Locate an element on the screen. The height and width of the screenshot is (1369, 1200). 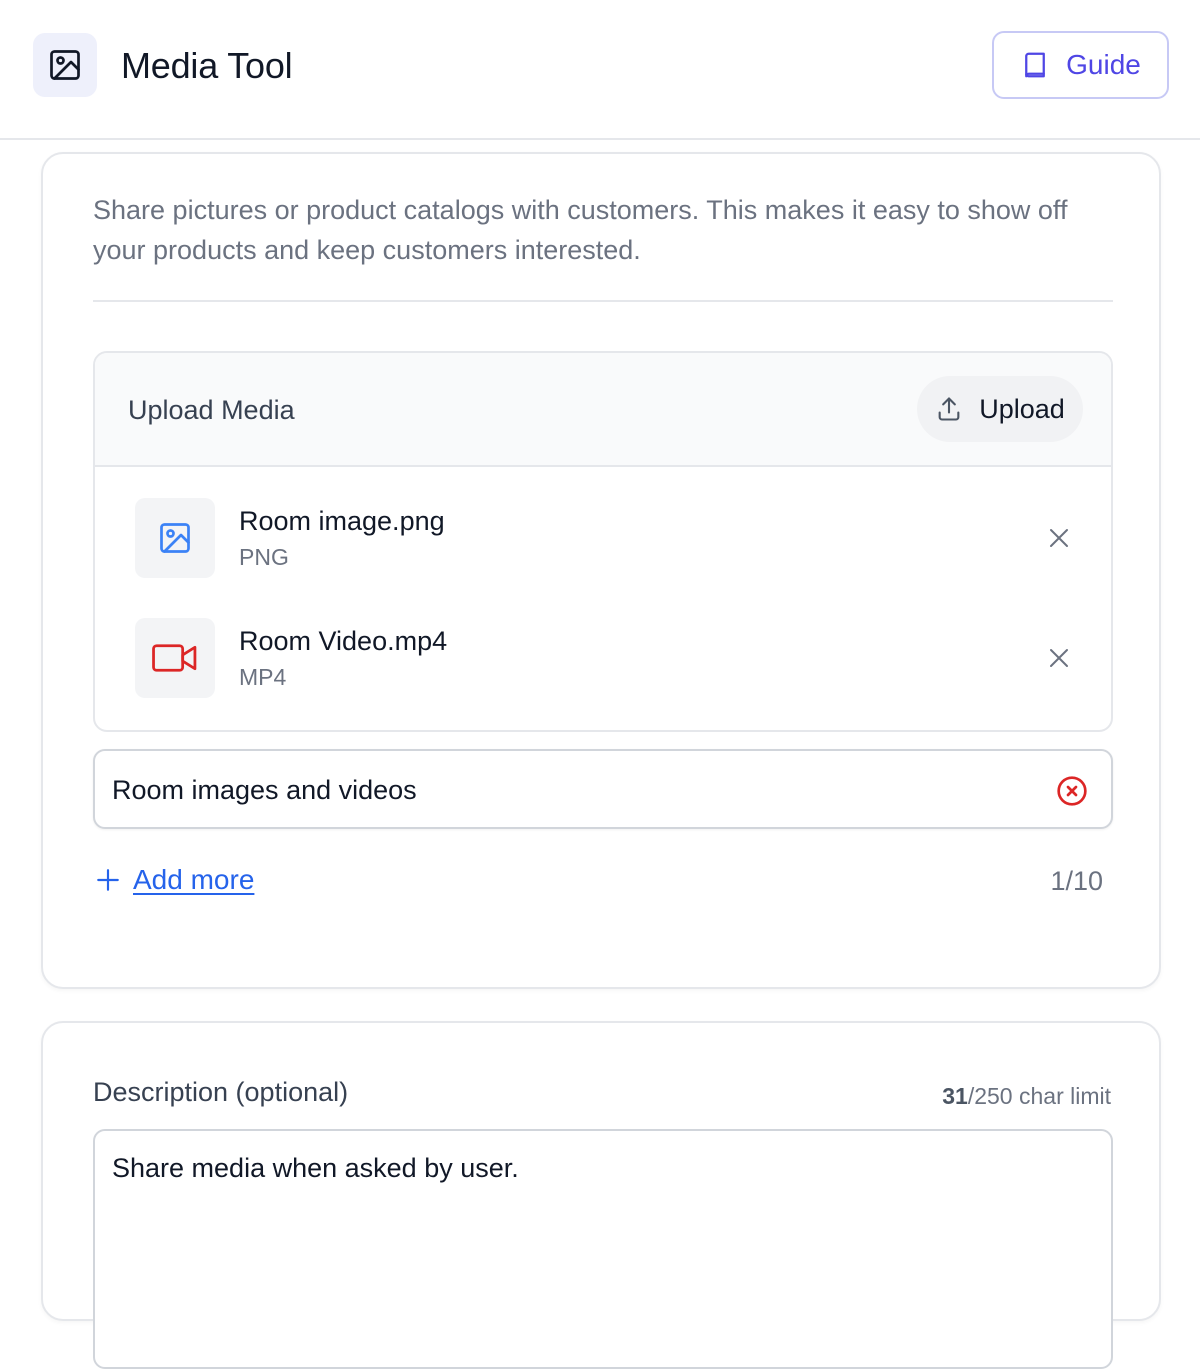
guide-label: Guide is located at coordinates (1103, 64).